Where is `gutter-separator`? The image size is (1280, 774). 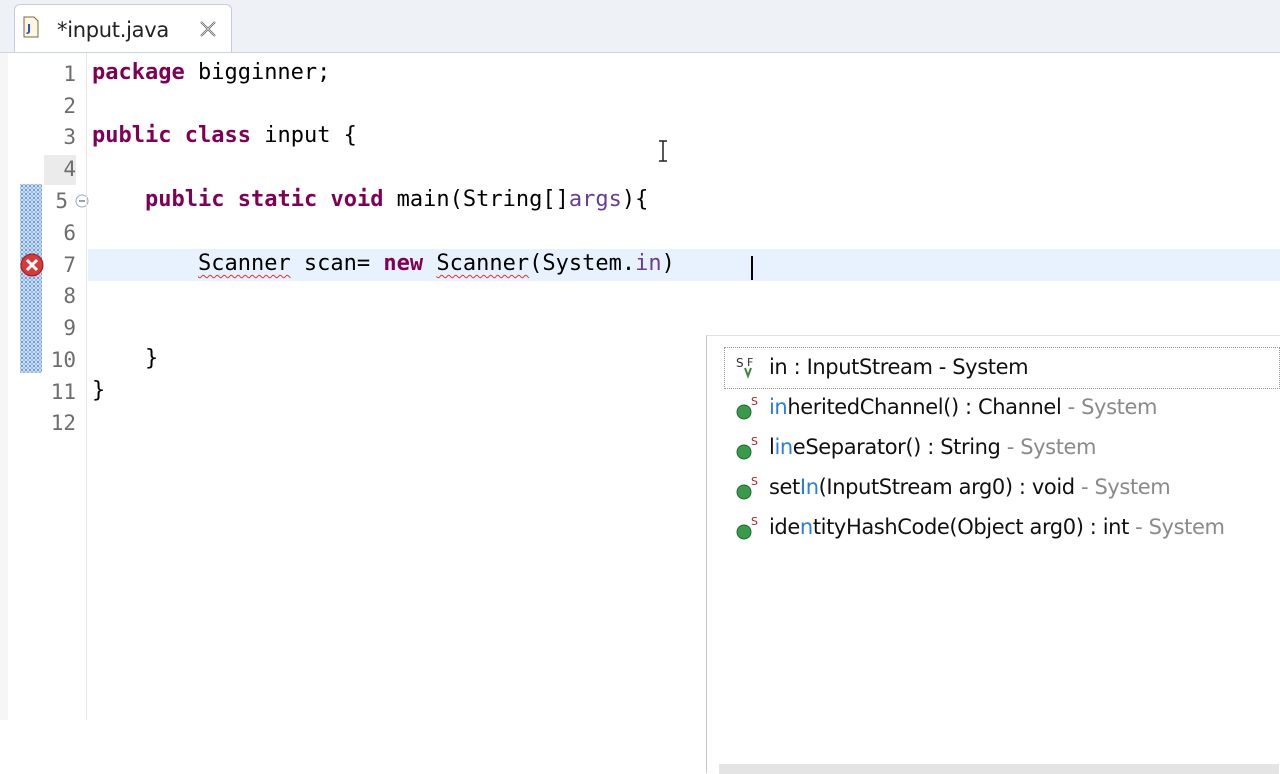 gutter-separator is located at coordinates (86, 386).